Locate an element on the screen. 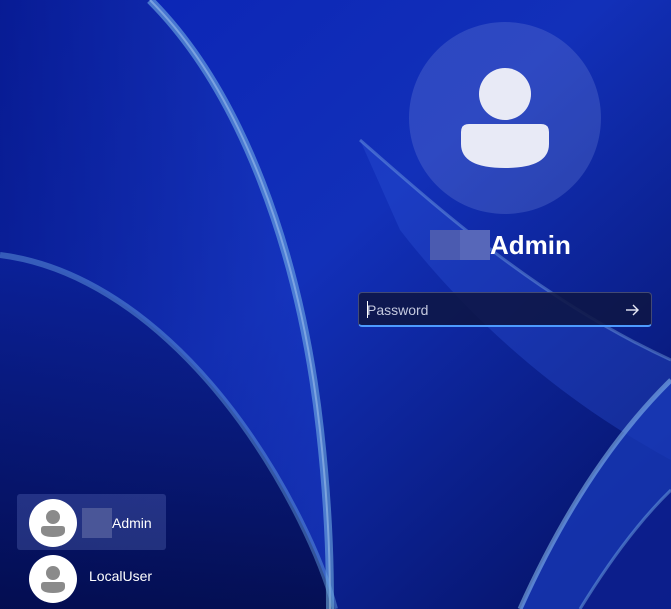 The height and width of the screenshot is (609, 671). user-tile-name: Admin is located at coordinates (117, 523).